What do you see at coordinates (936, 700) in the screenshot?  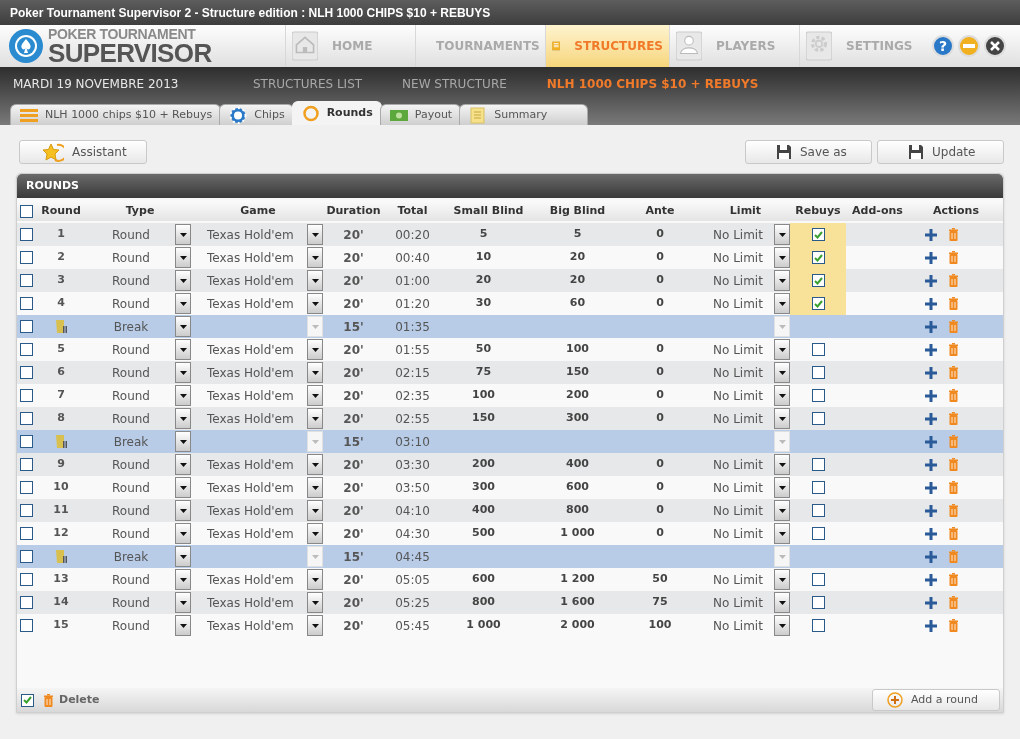 I see `add-round-button: Add a round` at bounding box center [936, 700].